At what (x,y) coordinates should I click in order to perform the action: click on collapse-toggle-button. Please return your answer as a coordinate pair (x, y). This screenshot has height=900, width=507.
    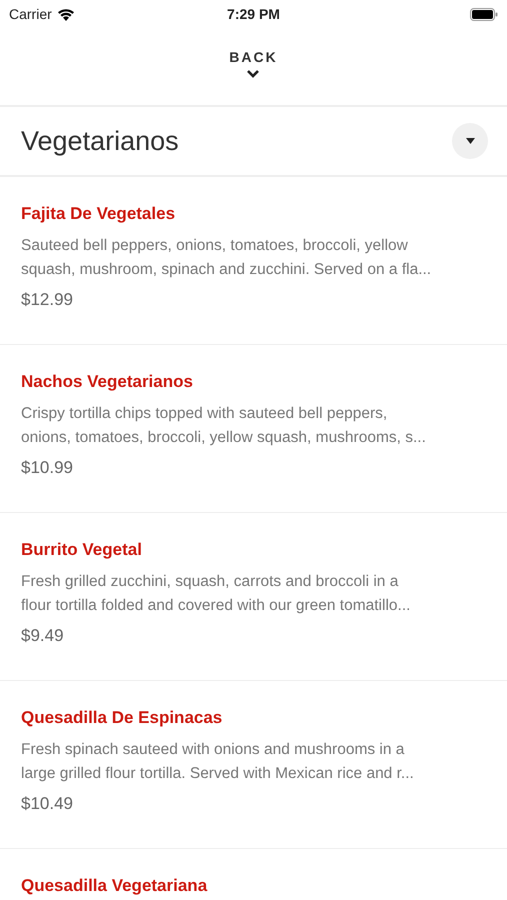
    Looking at the image, I should click on (470, 141).